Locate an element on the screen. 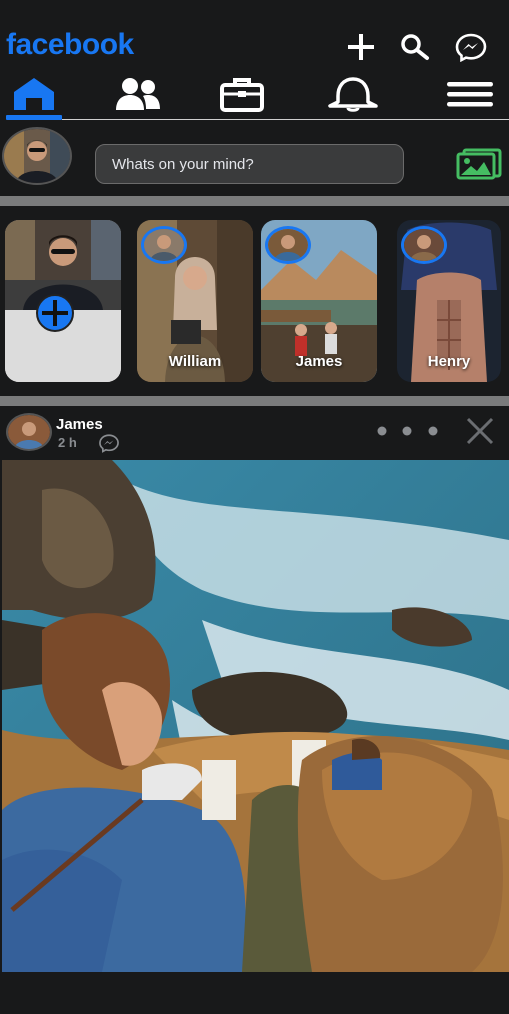 This screenshot has width=509, height=1014. bell-icon is located at coordinates (353, 94).